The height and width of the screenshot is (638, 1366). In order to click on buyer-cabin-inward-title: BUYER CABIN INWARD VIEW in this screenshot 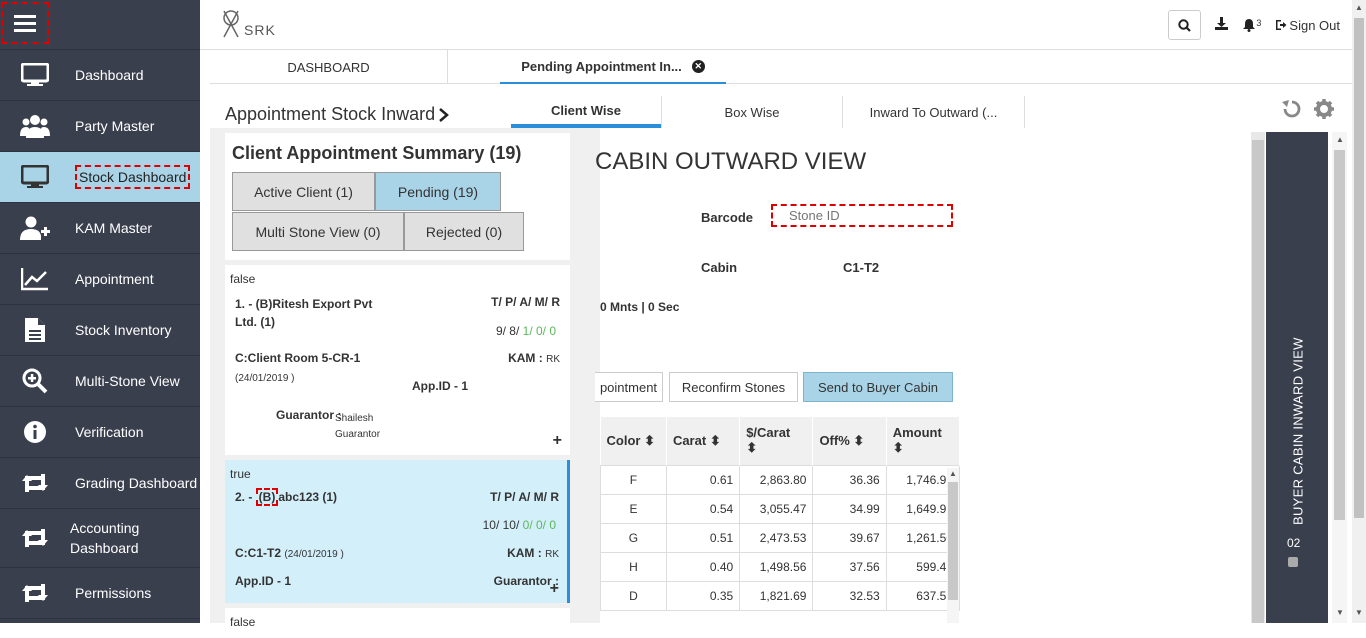, I will do `click(1298, 431)`.